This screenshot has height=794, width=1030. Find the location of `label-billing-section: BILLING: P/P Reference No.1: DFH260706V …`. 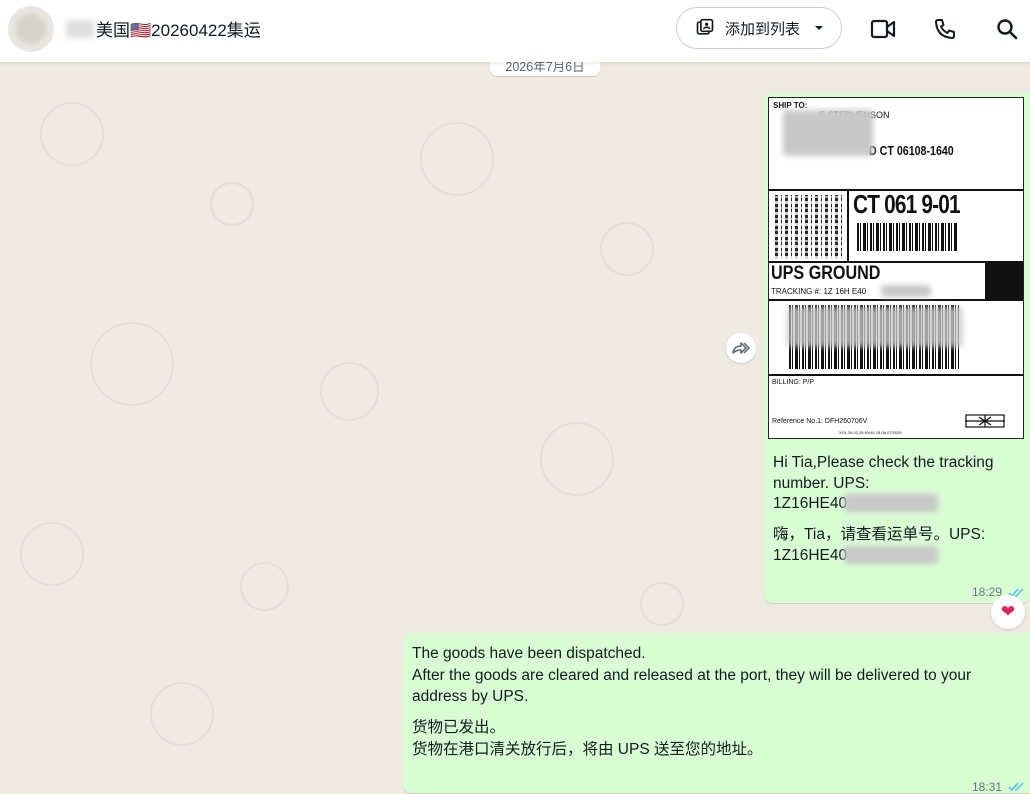

label-billing-section: BILLING: P/P Reference No.1: DFH260706V … is located at coordinates (896, 407).